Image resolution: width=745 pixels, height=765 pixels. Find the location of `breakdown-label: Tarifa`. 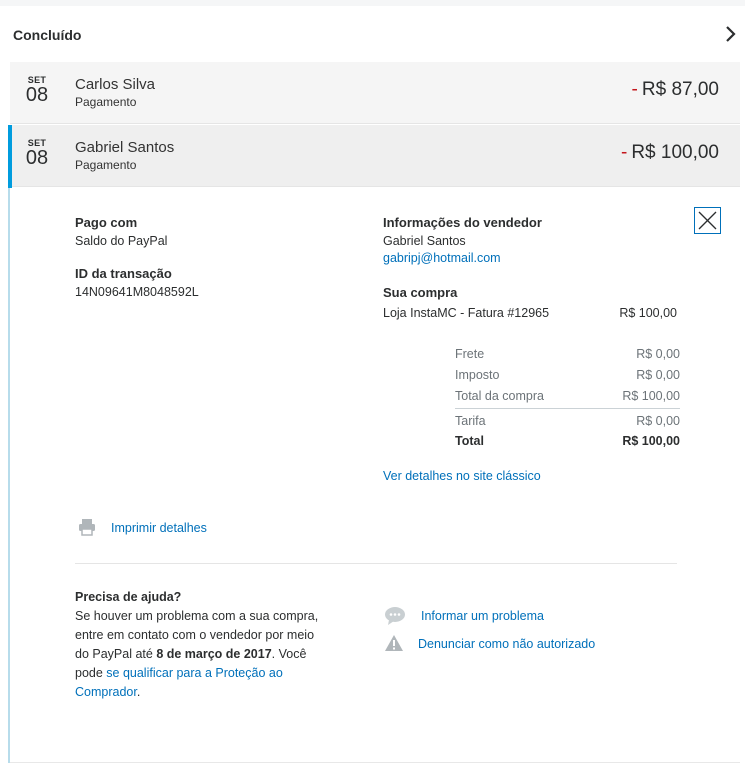

breakdown-label: Tarifa is located at coordinates (470, 421).